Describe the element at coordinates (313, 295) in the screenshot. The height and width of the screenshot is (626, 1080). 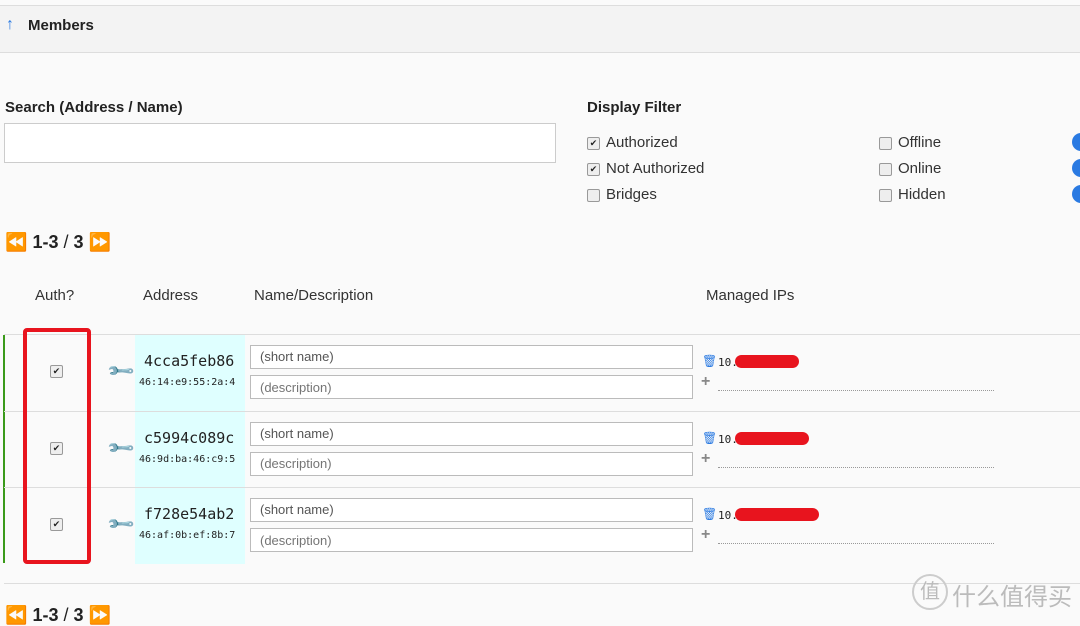
I see `col-name: Name/Description` at that location.